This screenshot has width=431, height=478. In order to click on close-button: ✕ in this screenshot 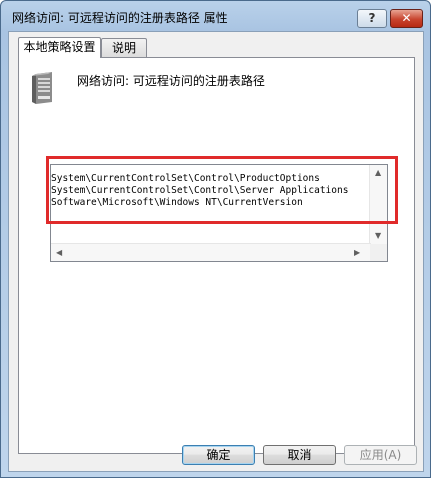, I will do `click(406, 18)`.